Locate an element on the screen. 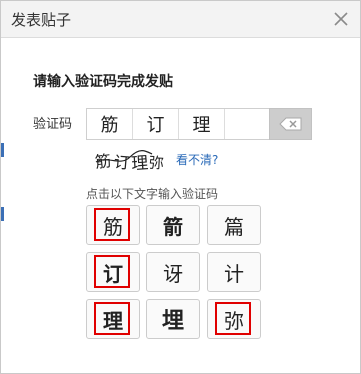 The width and height of the screenshot is (361, 374). char-option-2: 箭 is located at coordinates (173, 225).